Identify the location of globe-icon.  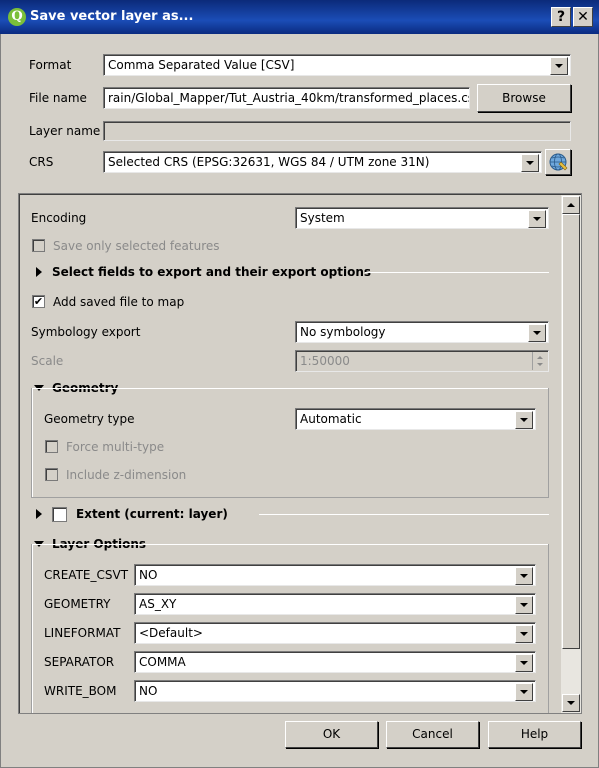
(558, 162).